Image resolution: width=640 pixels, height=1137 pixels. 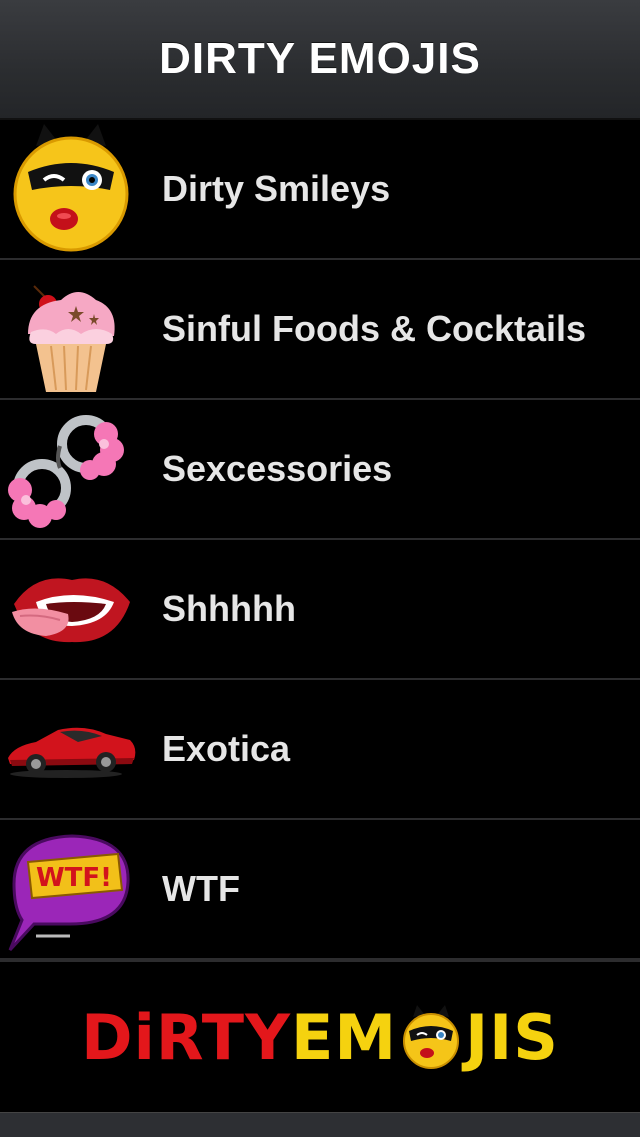 I want to click on logo-text-jis: JIS, so click(x=512, y=1037).